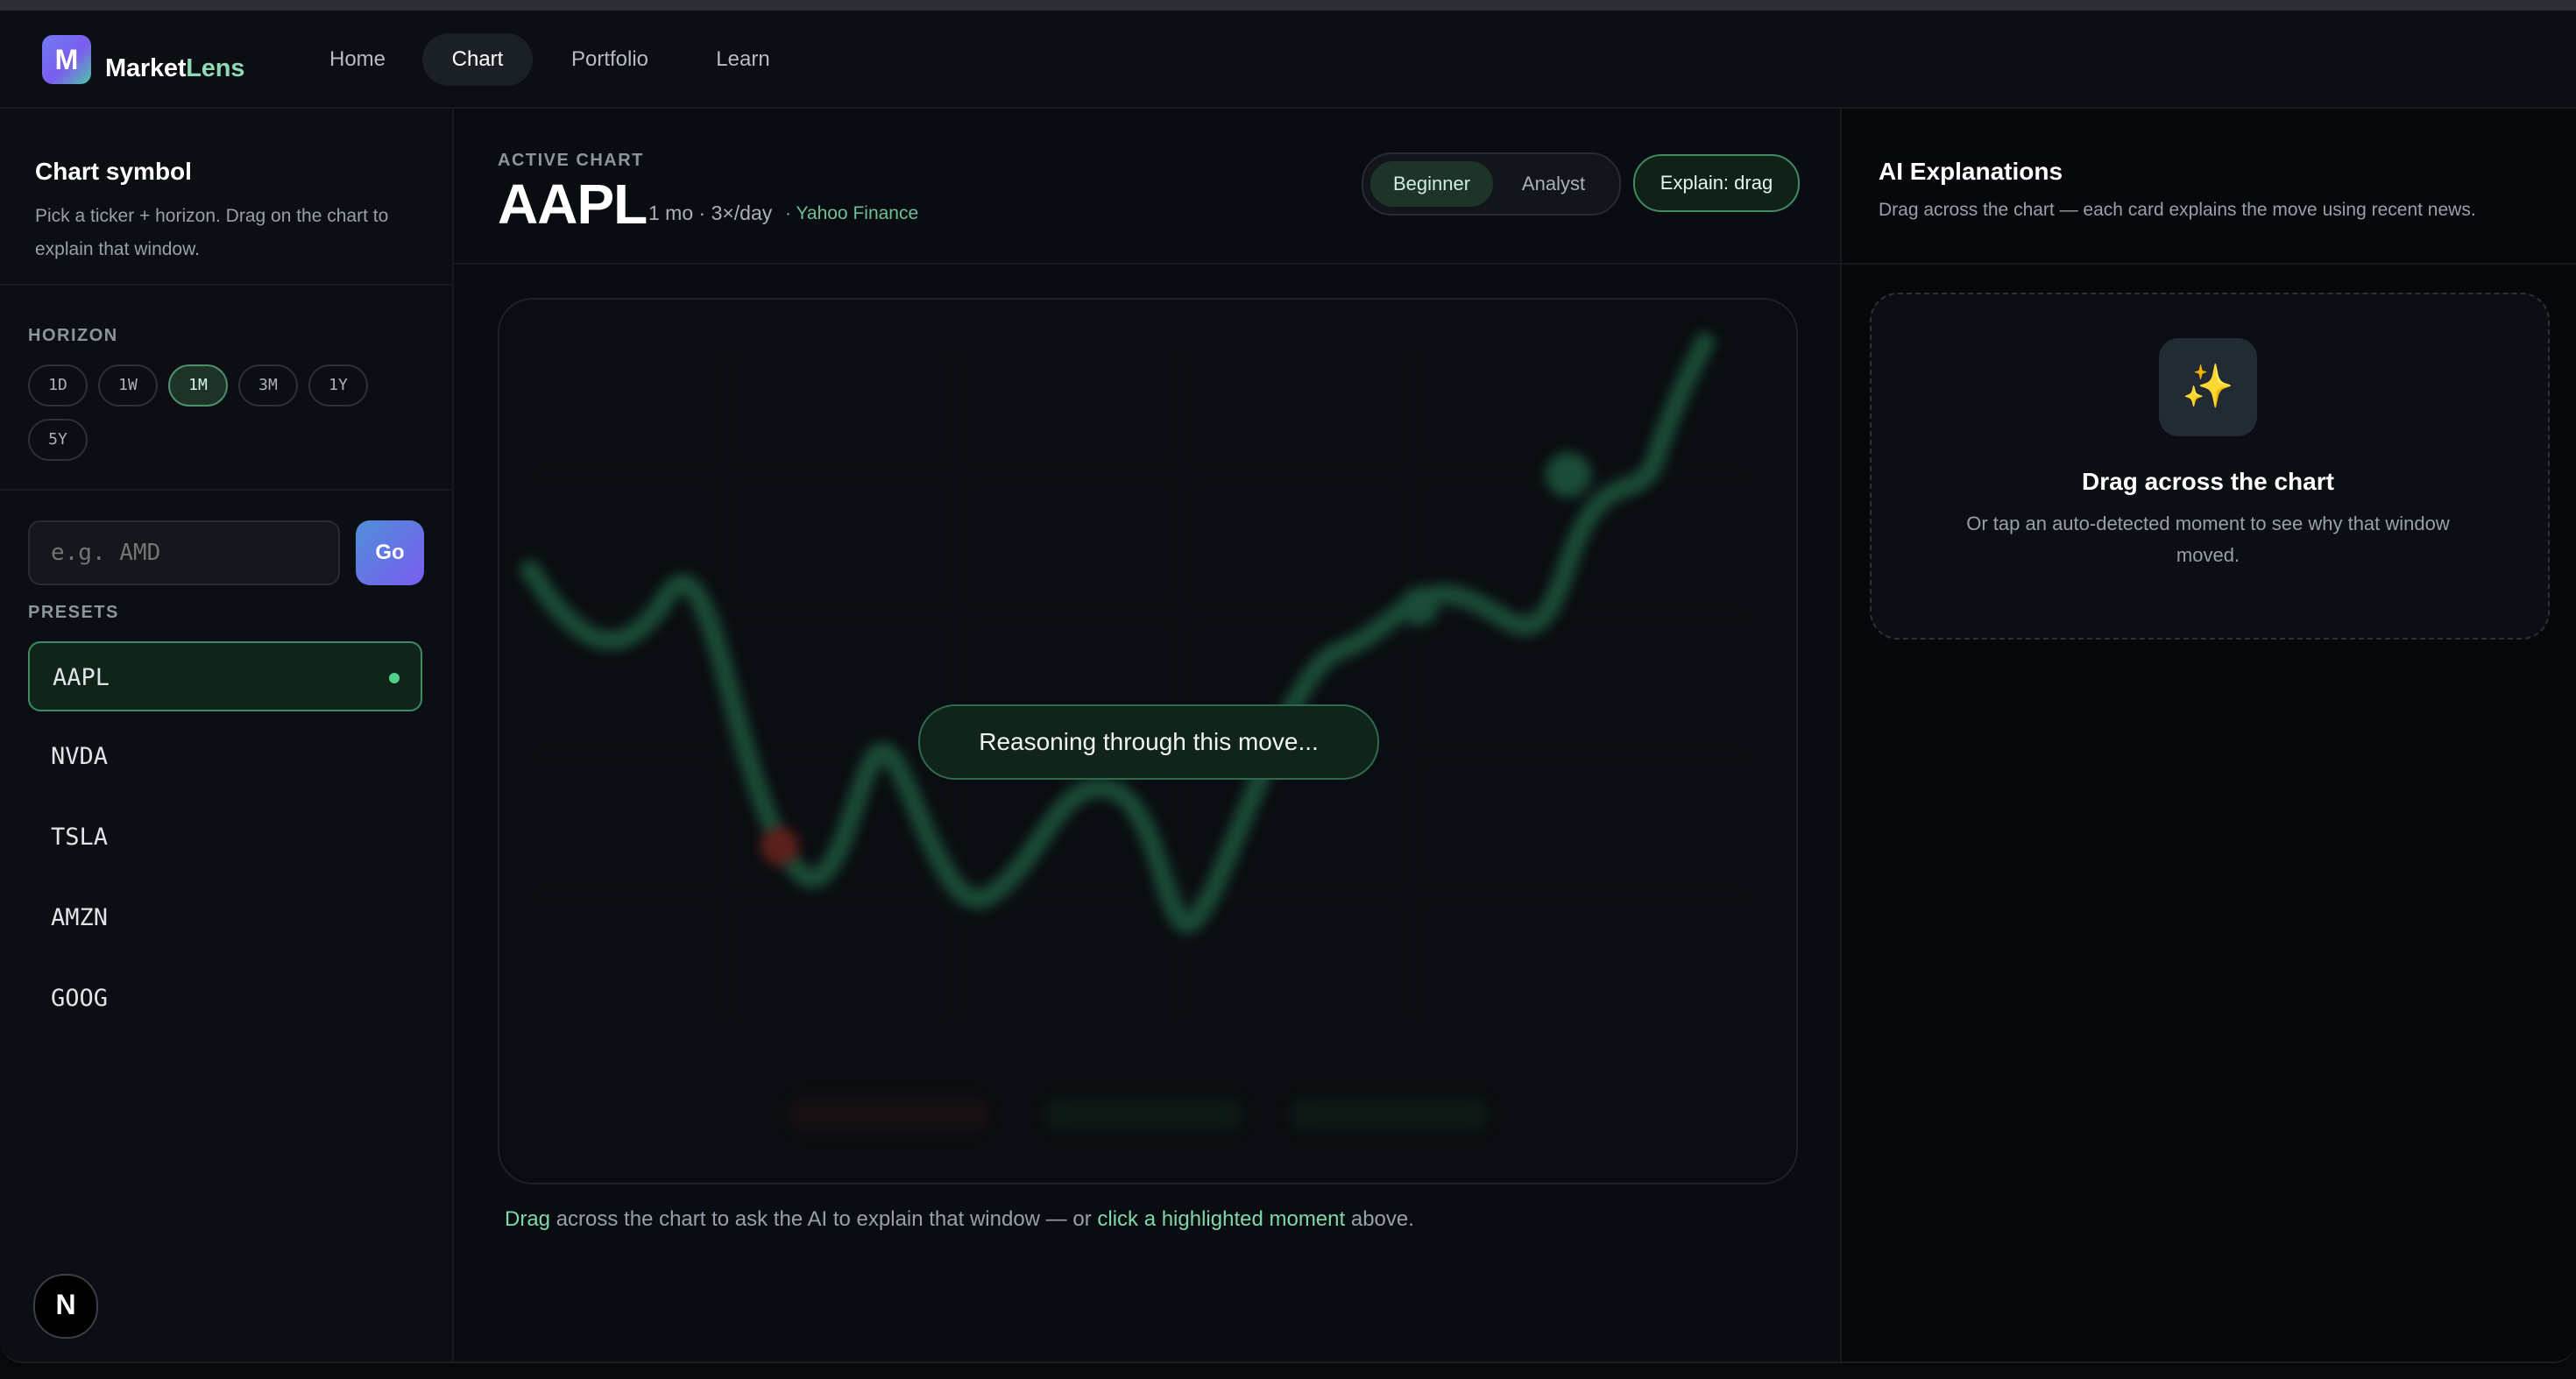  What do you see at coordinates (80, 757) in the screenshot?
I see `preset-label: NVDA` at bounding box center [80, 757].